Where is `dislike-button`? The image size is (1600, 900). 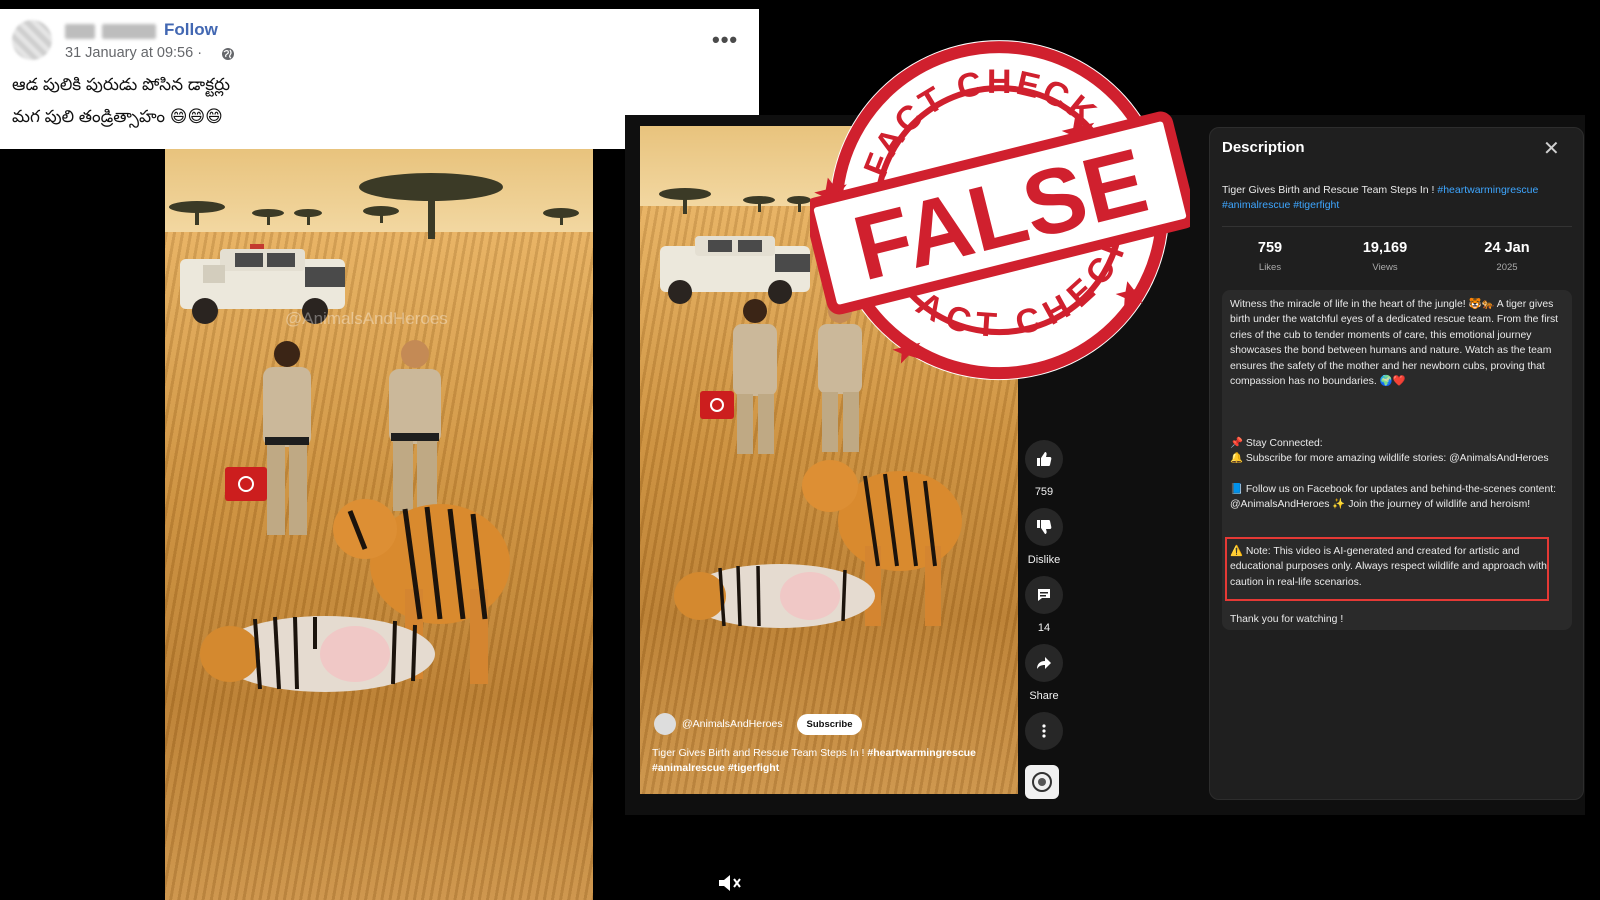 dislike-button is located at coordinates (1044, 527).